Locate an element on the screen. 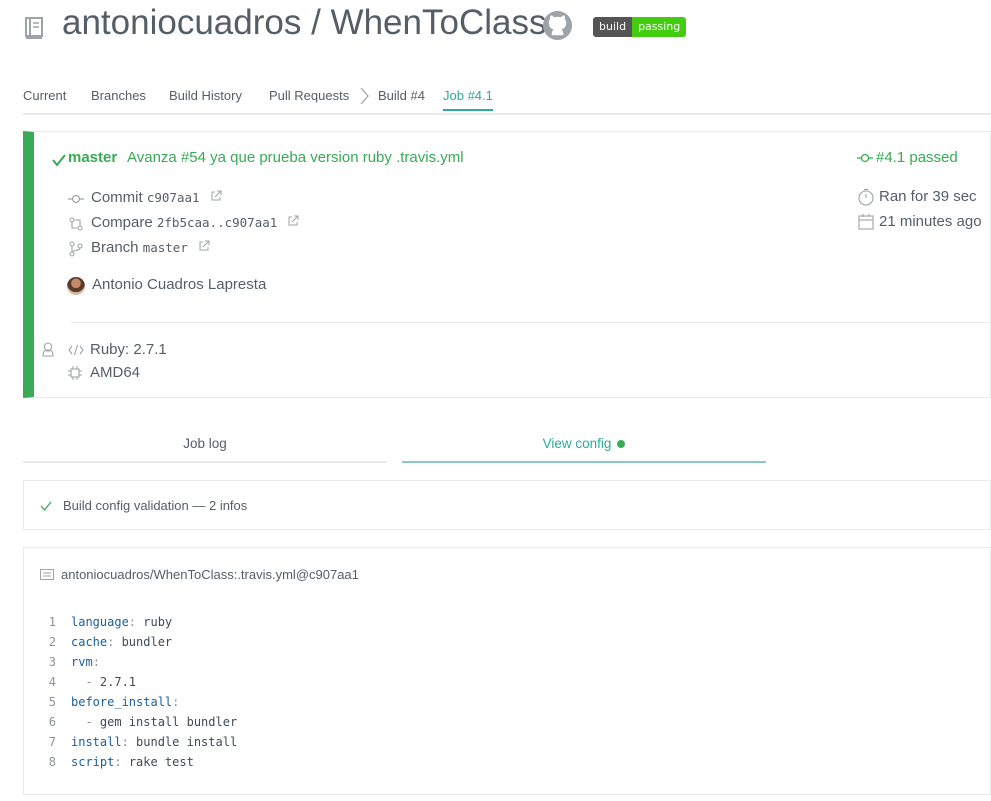 Image resolution: width=991 pixels, height=801 pixels. yaml-key: script is located at coordinates (93, 762).